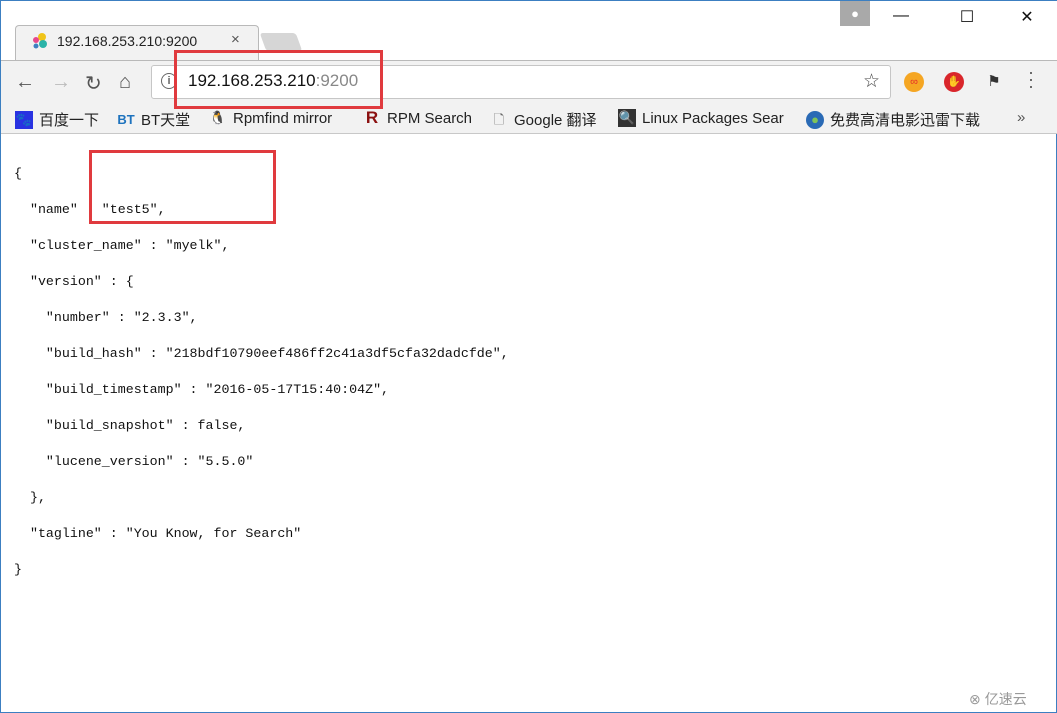 The height and width of the screenshot is (713, 1057). Describe the element at coordinates (166, 120) in the screenshot. I see `bookmark-label: BT天堂` at that location.